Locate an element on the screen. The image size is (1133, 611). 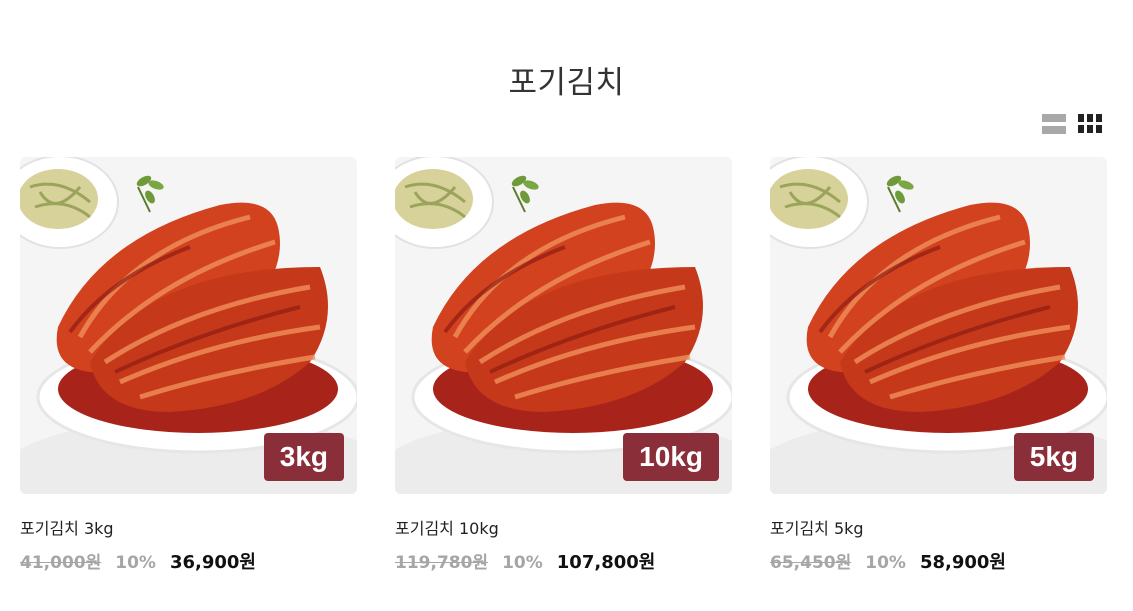
list-view-icon is located at coordinates (1054, 124).